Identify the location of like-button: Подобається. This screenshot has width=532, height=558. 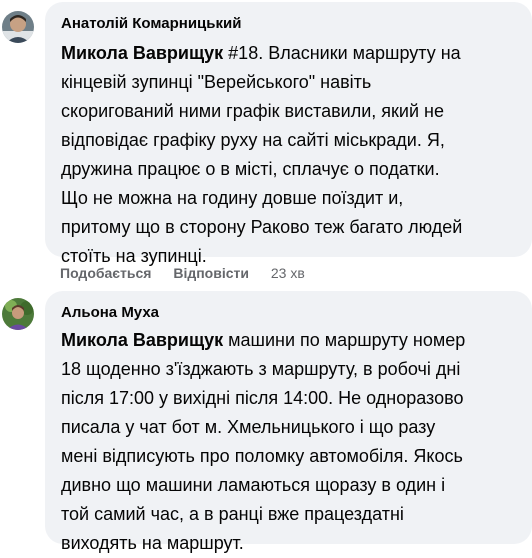
(105, 273).